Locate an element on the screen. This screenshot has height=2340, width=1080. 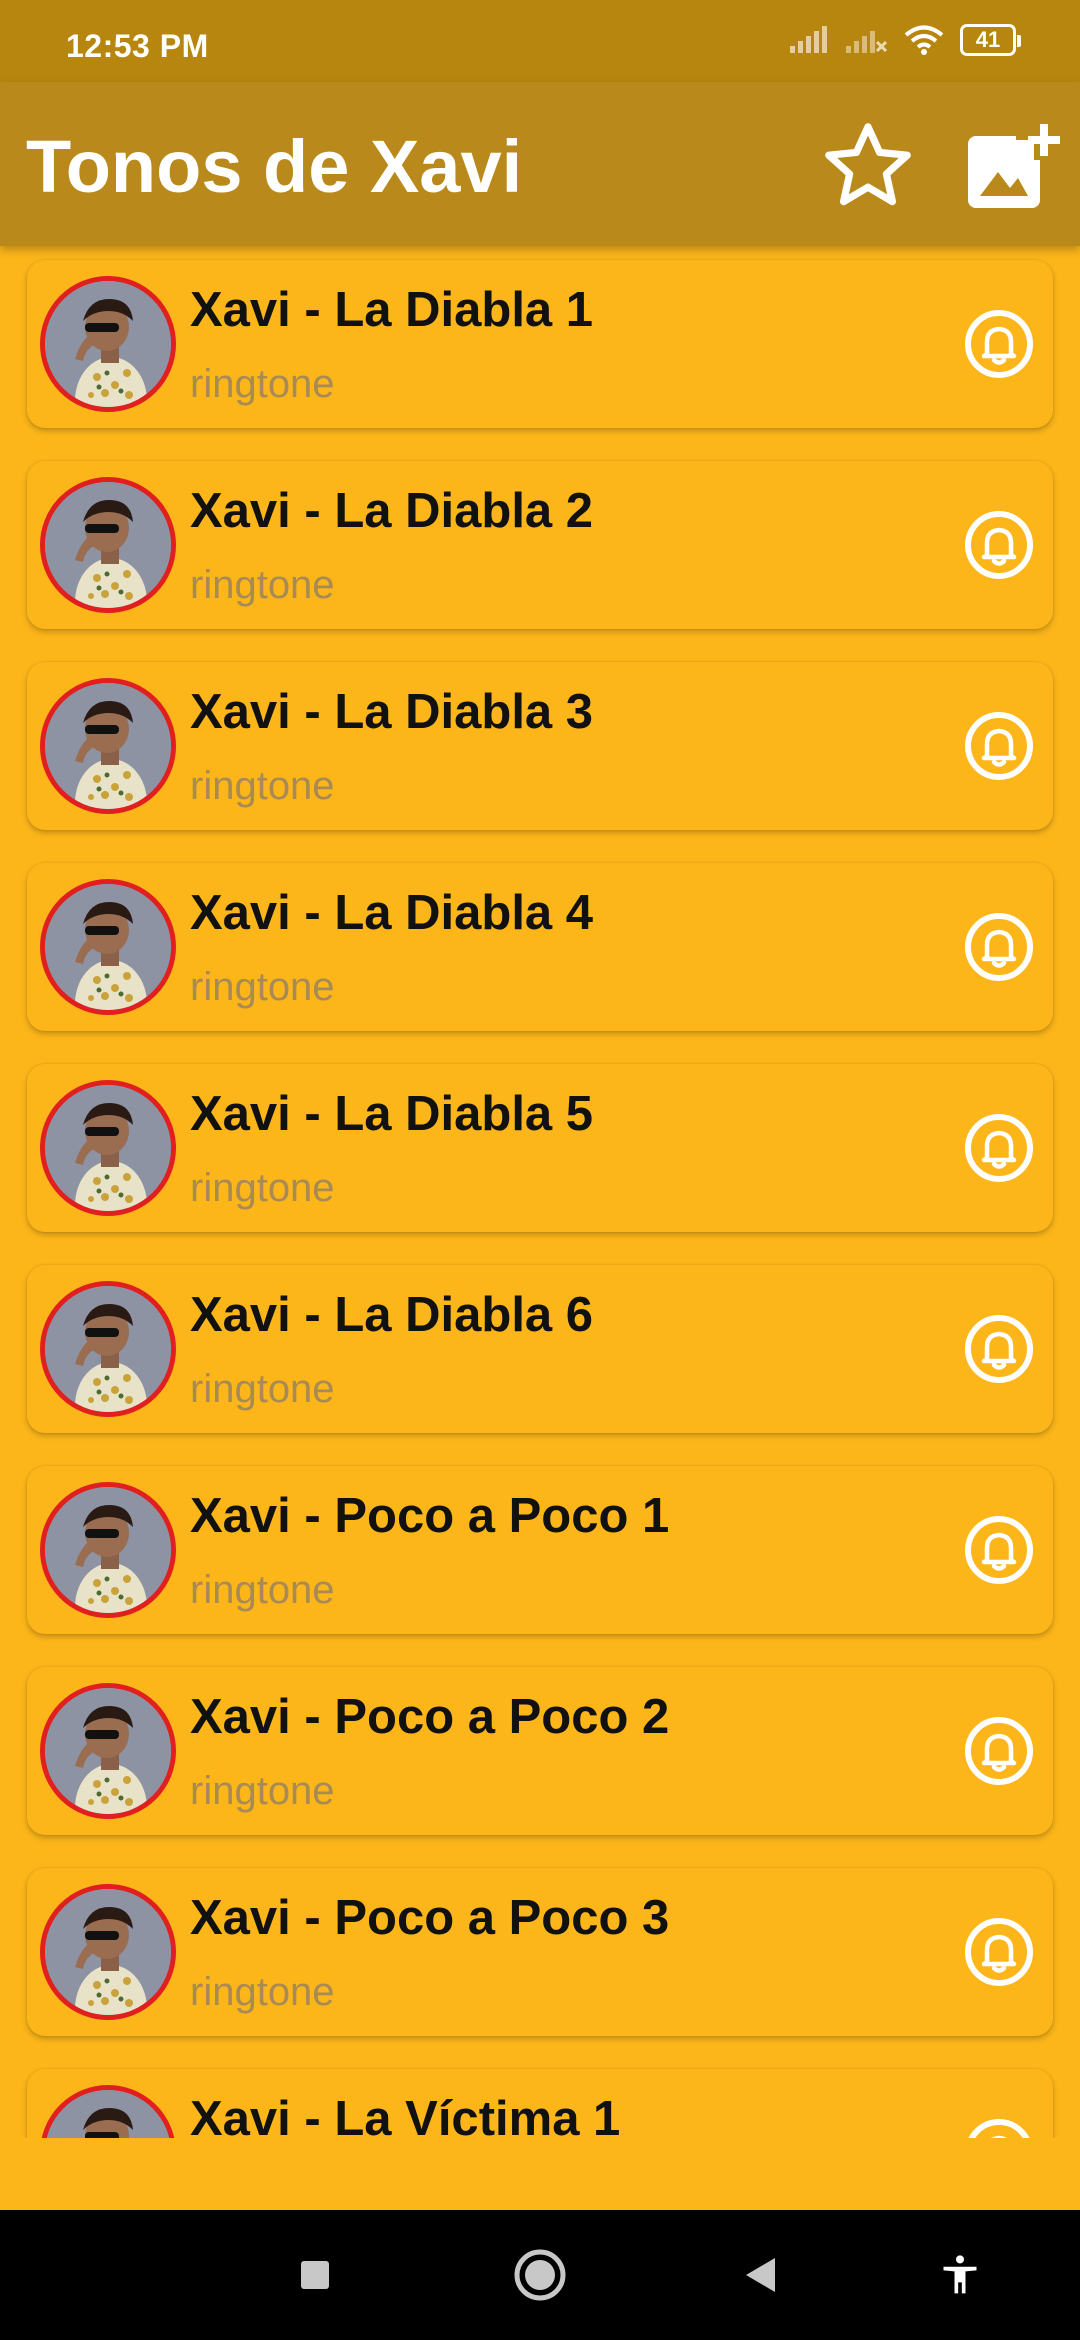
status-icons: 41 is located at coordinates (904, 40).